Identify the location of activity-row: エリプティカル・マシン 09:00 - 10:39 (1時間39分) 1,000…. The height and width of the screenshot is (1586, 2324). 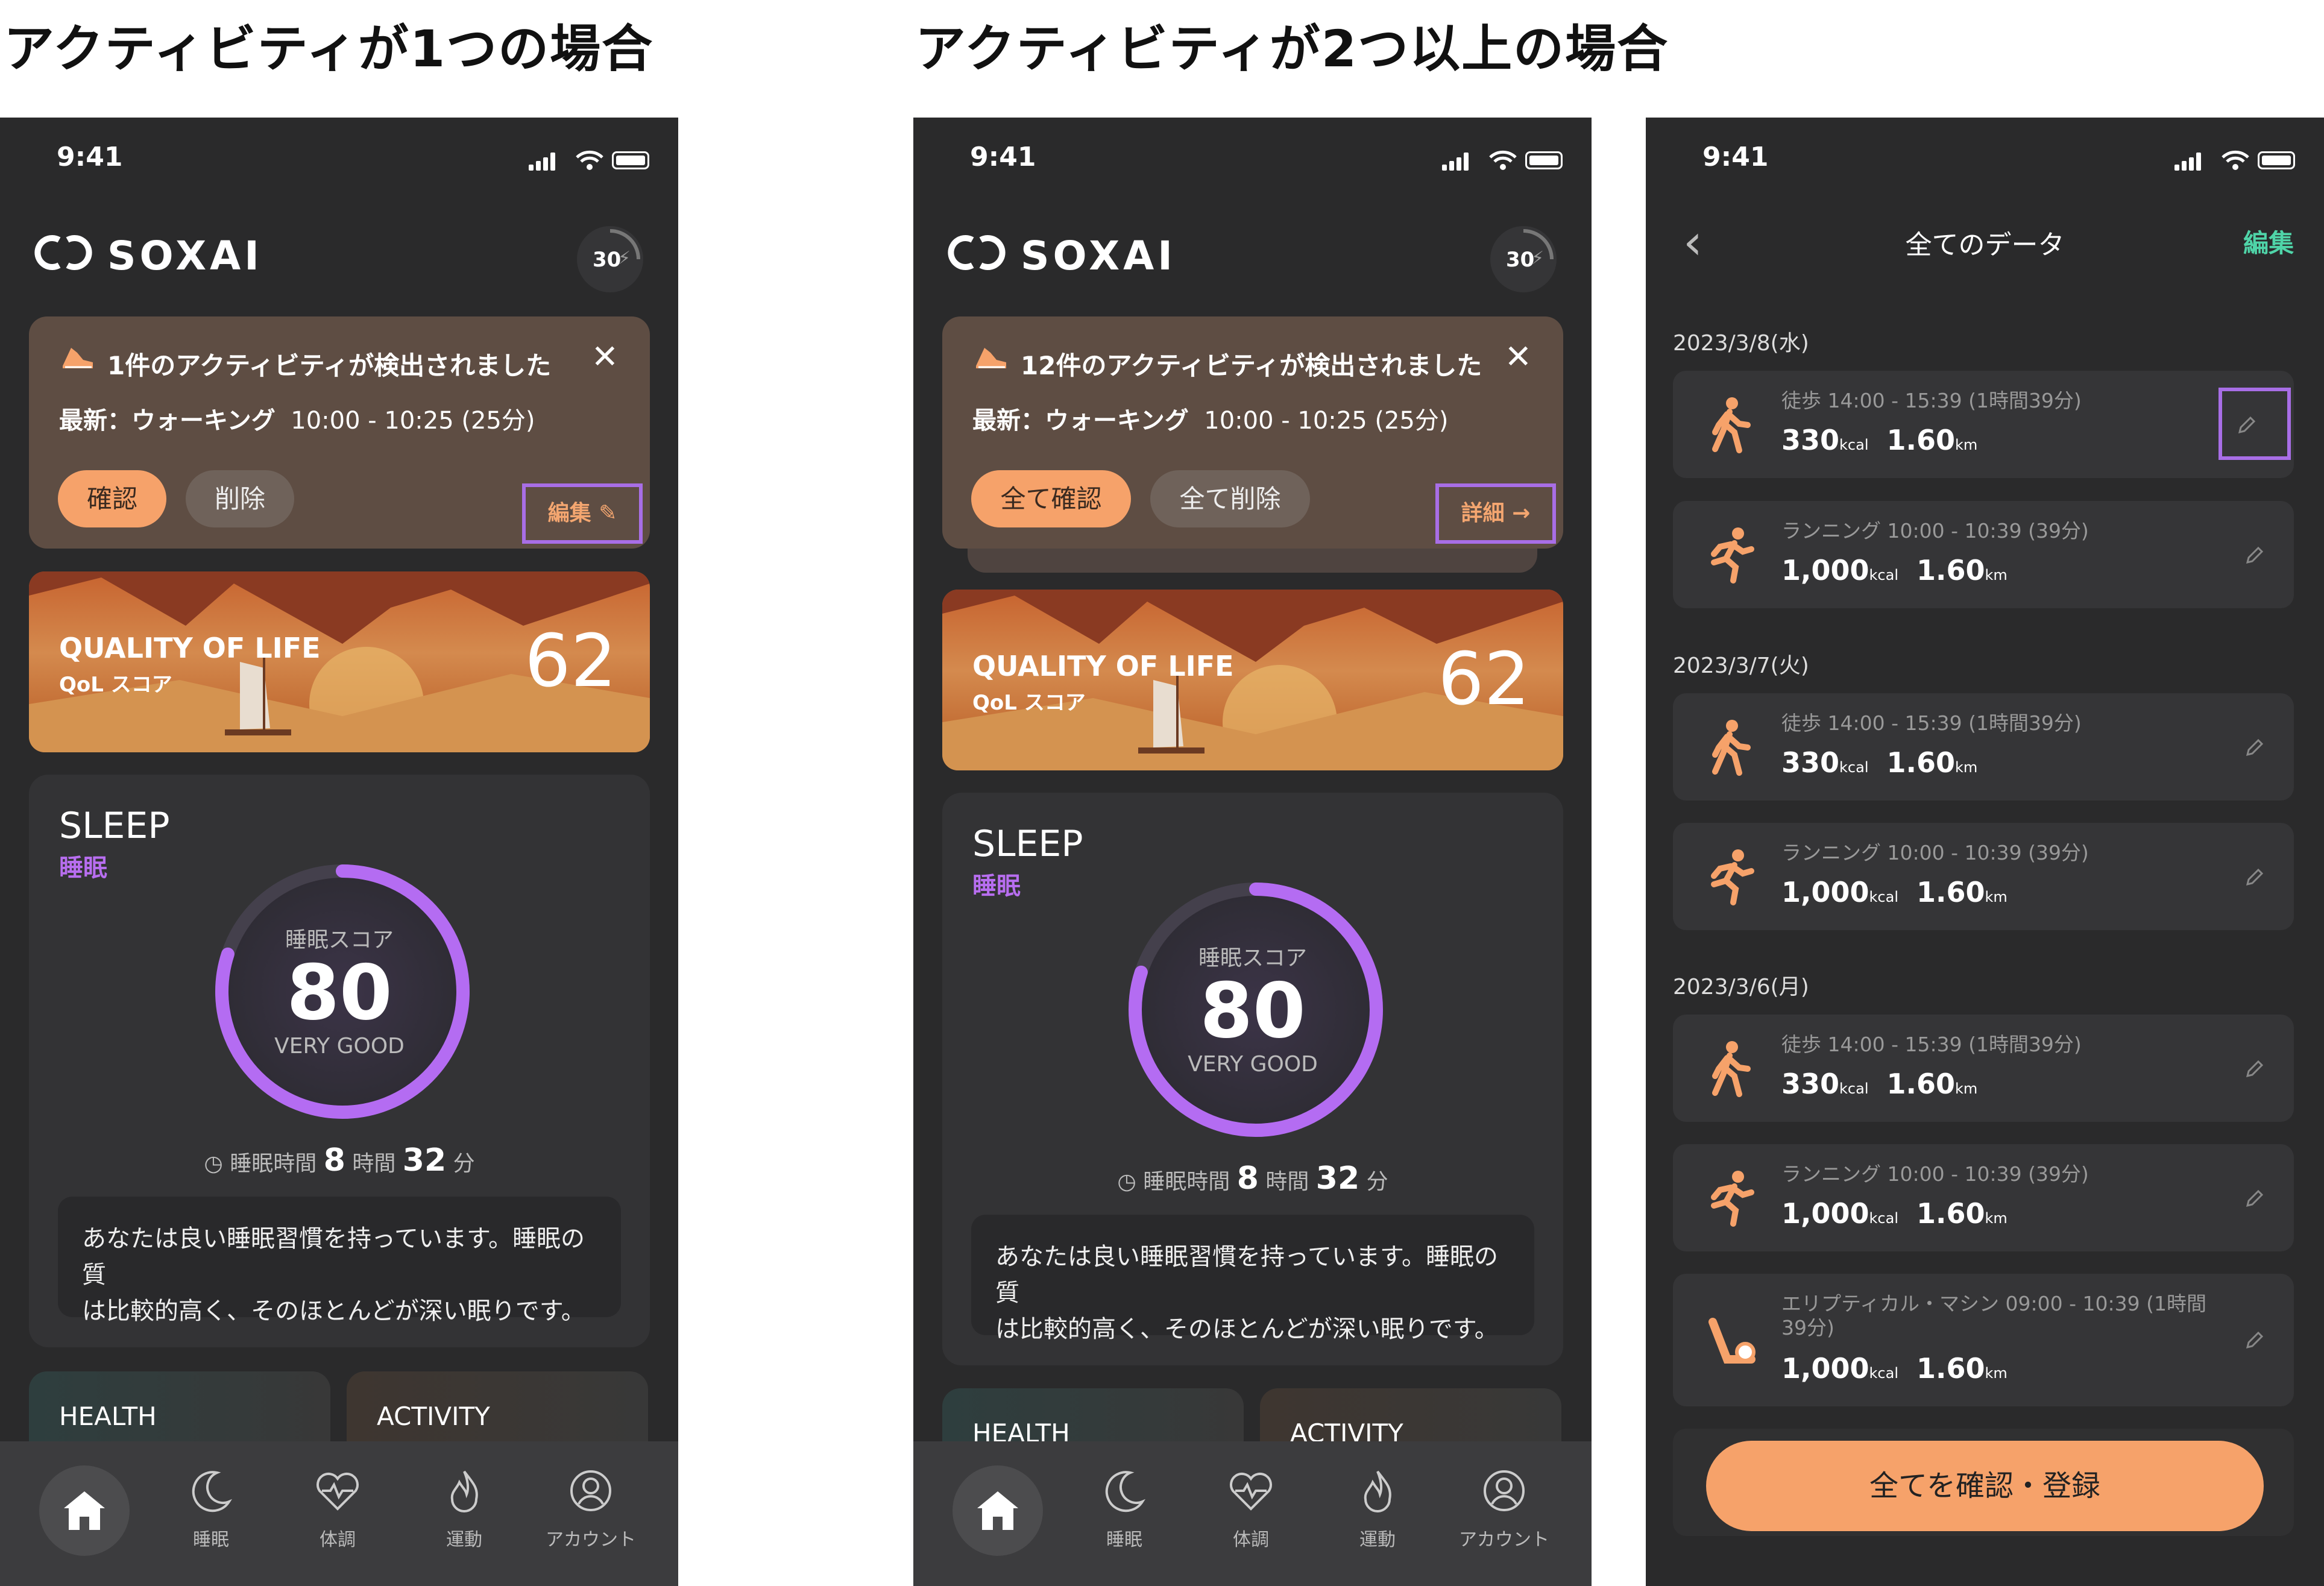
(1983, 1340).